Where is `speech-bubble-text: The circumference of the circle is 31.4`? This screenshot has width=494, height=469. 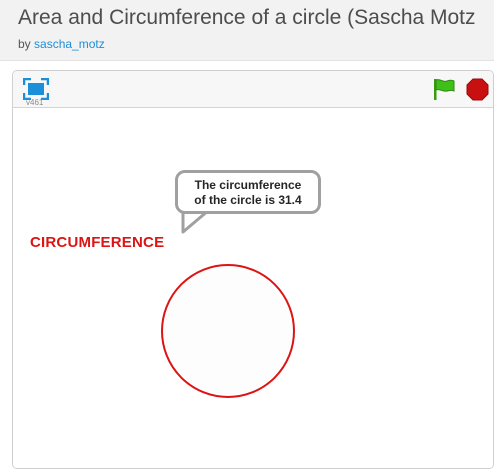 speech-bubble-text: The circumference of the circle is 31.4 is located at coordinates (248, 193).